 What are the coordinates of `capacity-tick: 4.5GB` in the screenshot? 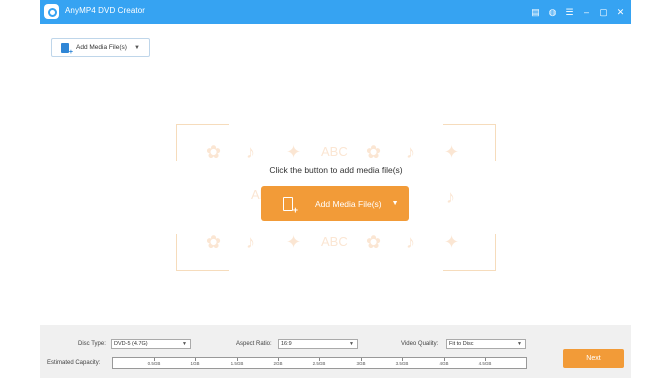 It's located at (485, 363).